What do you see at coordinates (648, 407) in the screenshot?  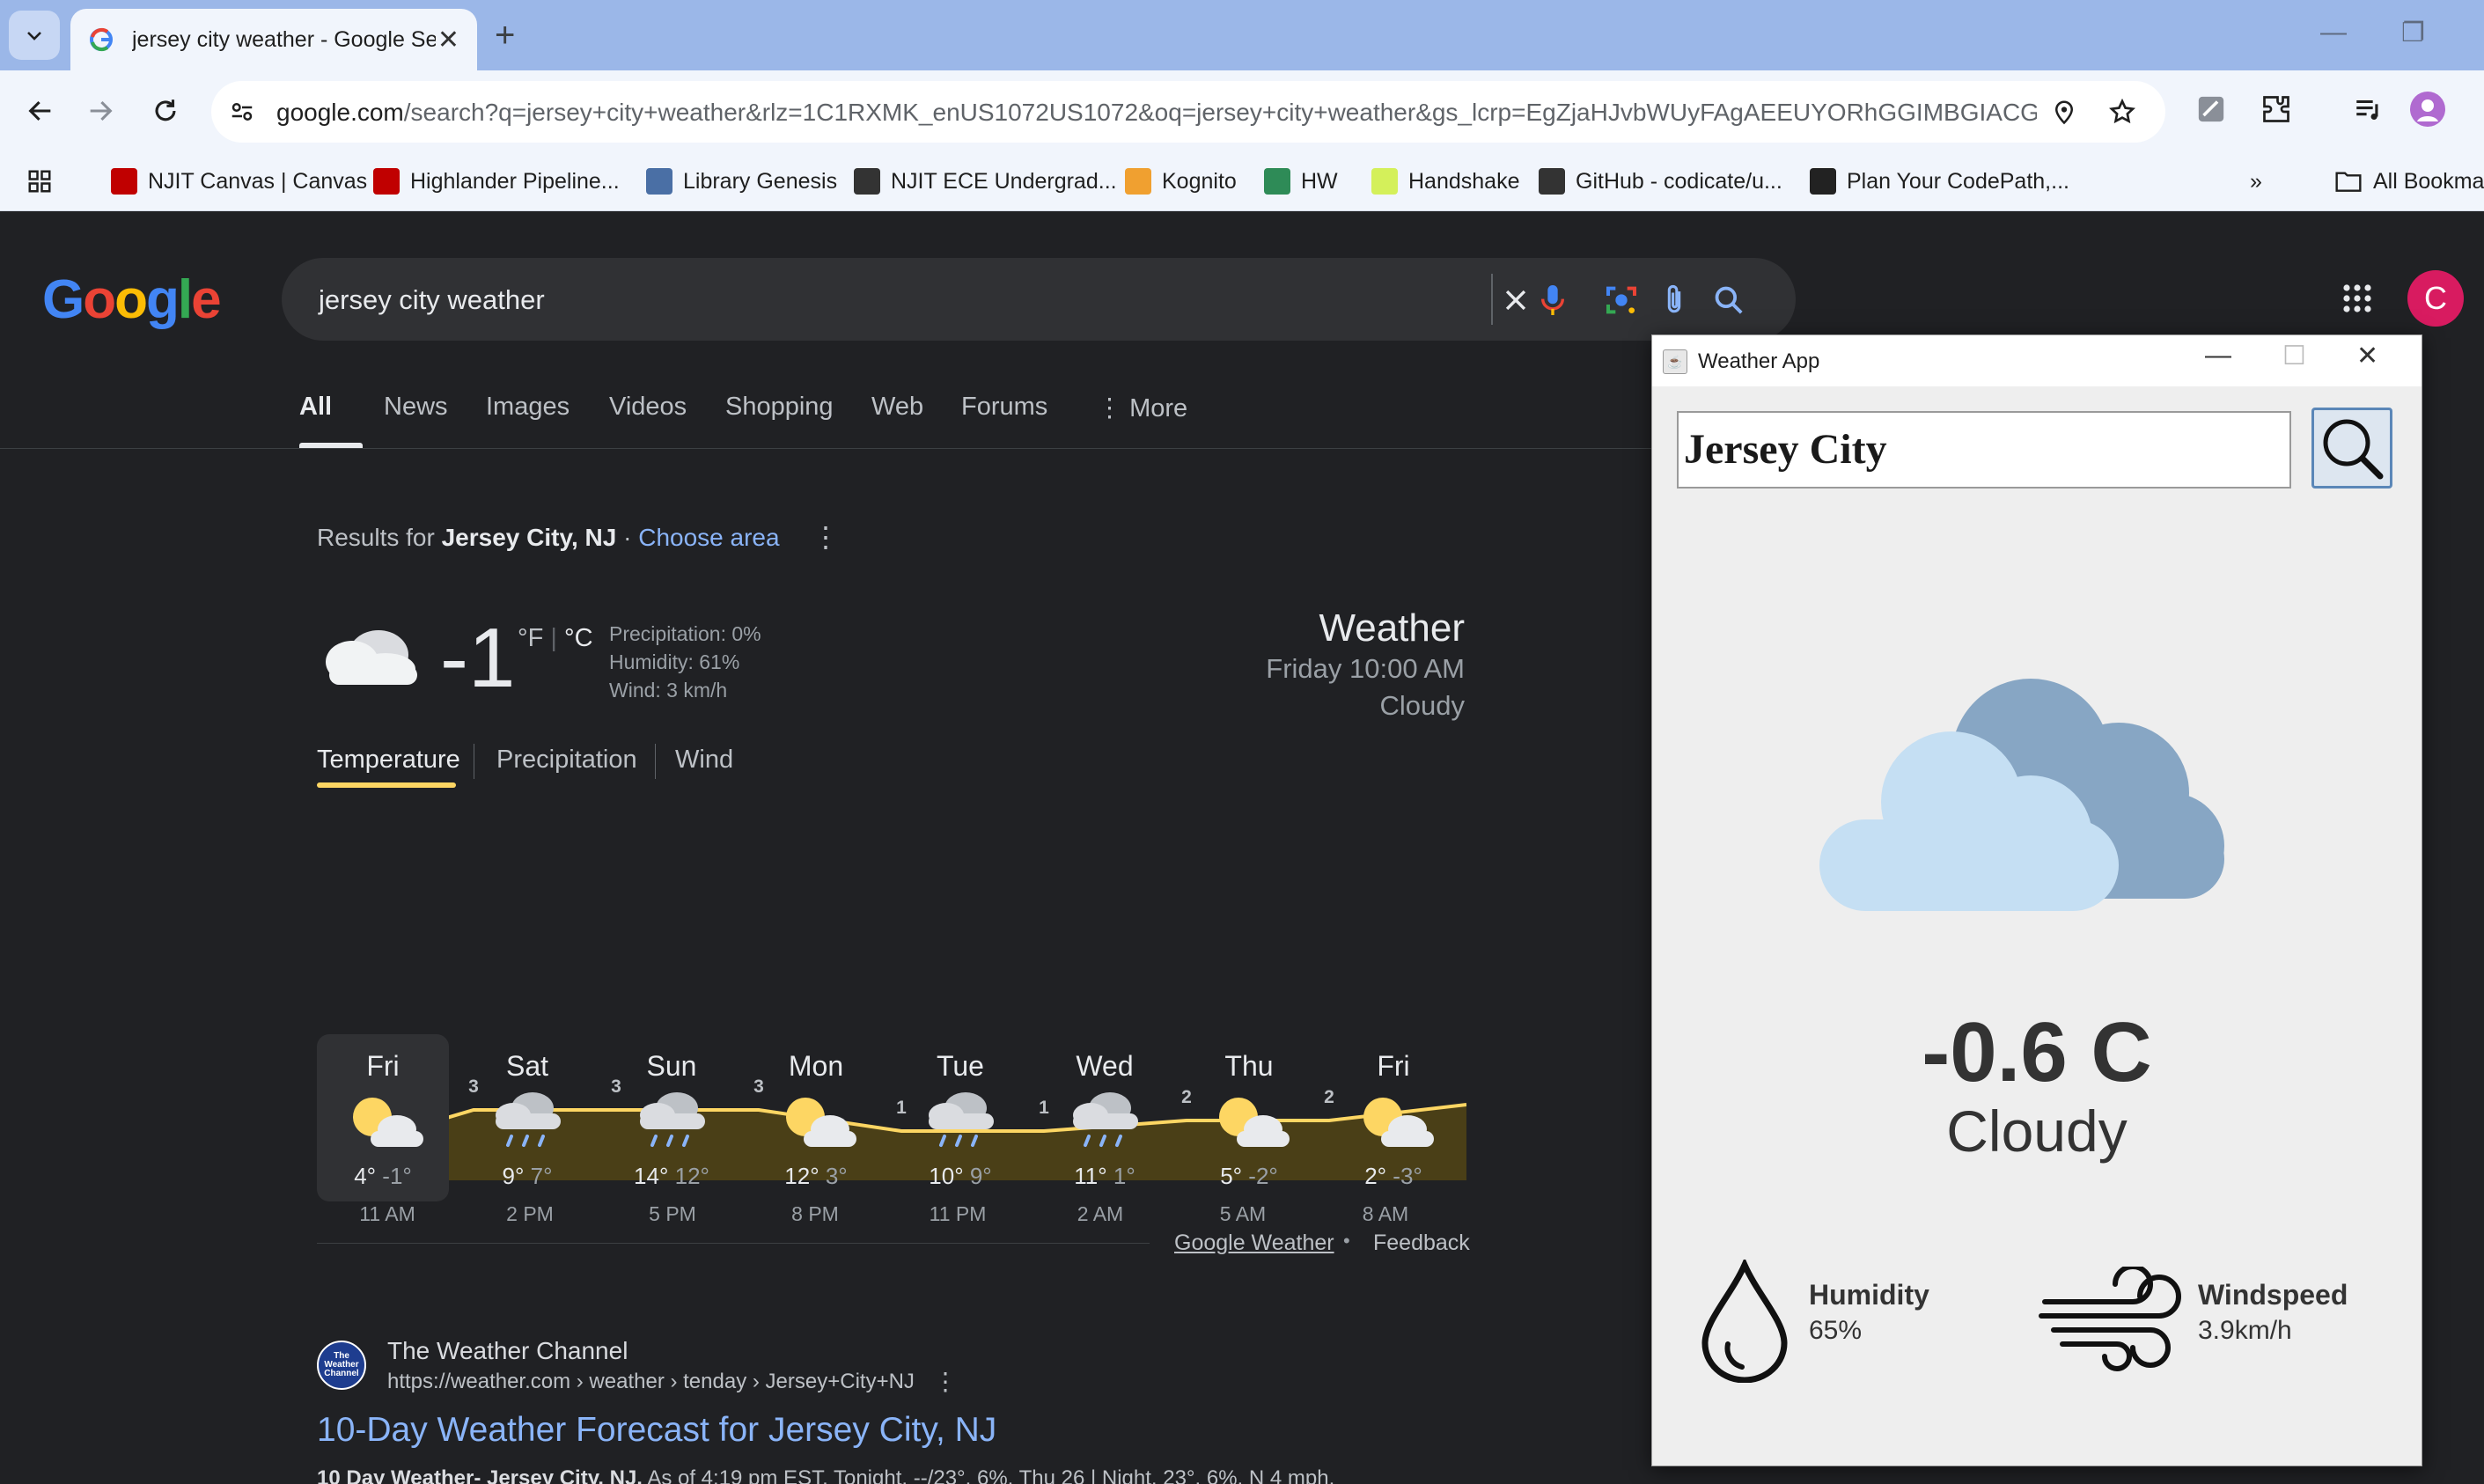 I see `tab-videos: Videos` at bounding box center [648, 407].